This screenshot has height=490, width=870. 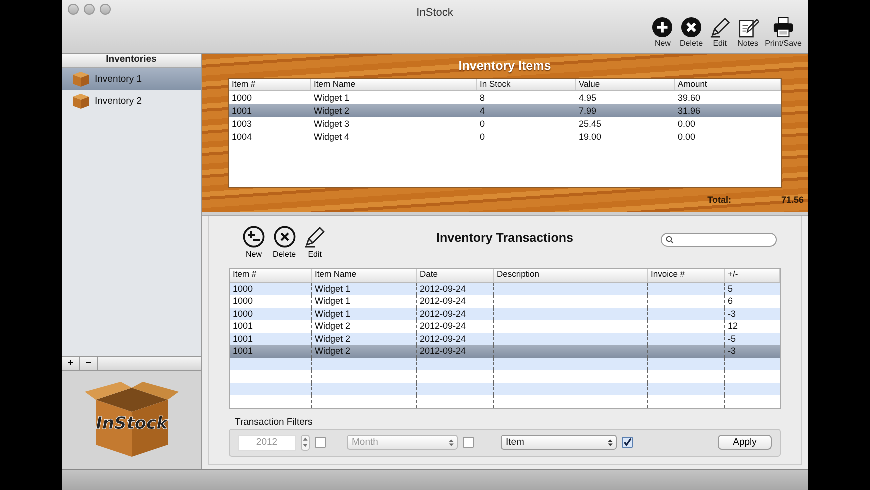 I want to click on table-cell-text: 4.95, so click(x=588, y=97).